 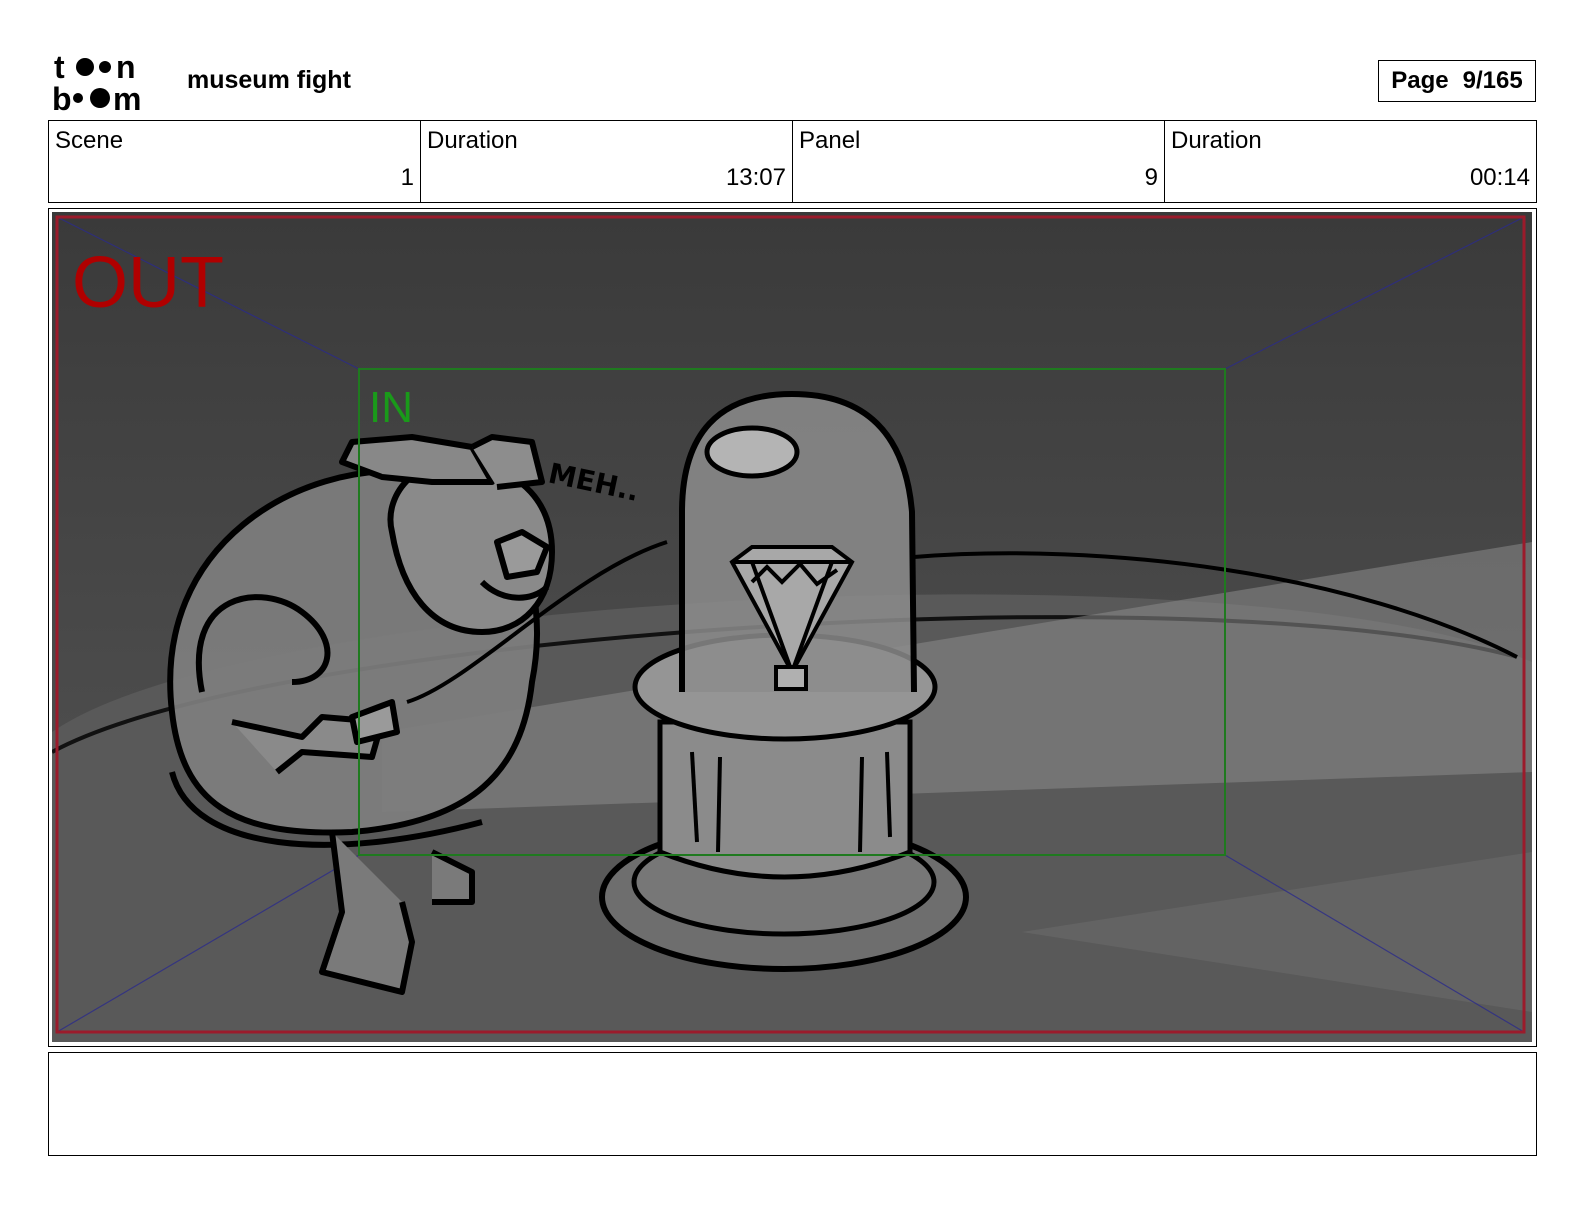 I want to click on toon-boom-logo: t n b m, so click(x=96, y=80).